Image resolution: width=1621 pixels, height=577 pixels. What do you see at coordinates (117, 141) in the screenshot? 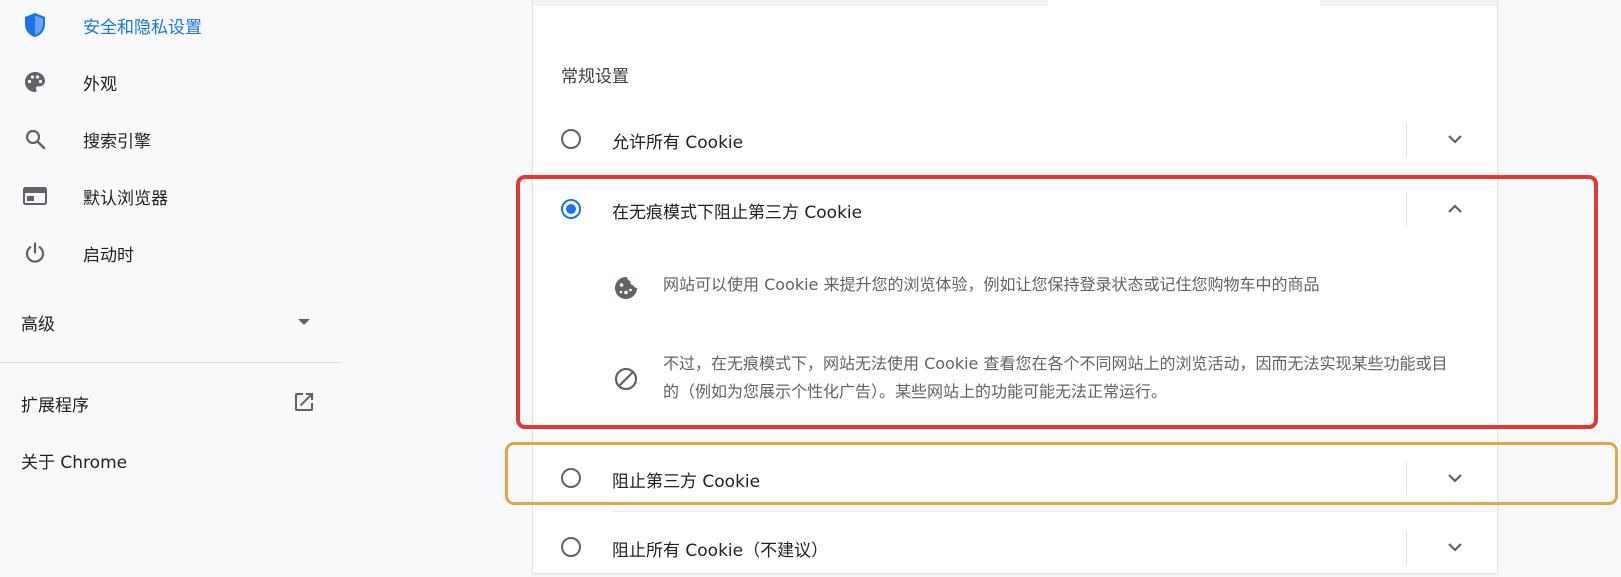
I see `sidebar-item-label: 搜索引擎` at bounding box center [117, 141].